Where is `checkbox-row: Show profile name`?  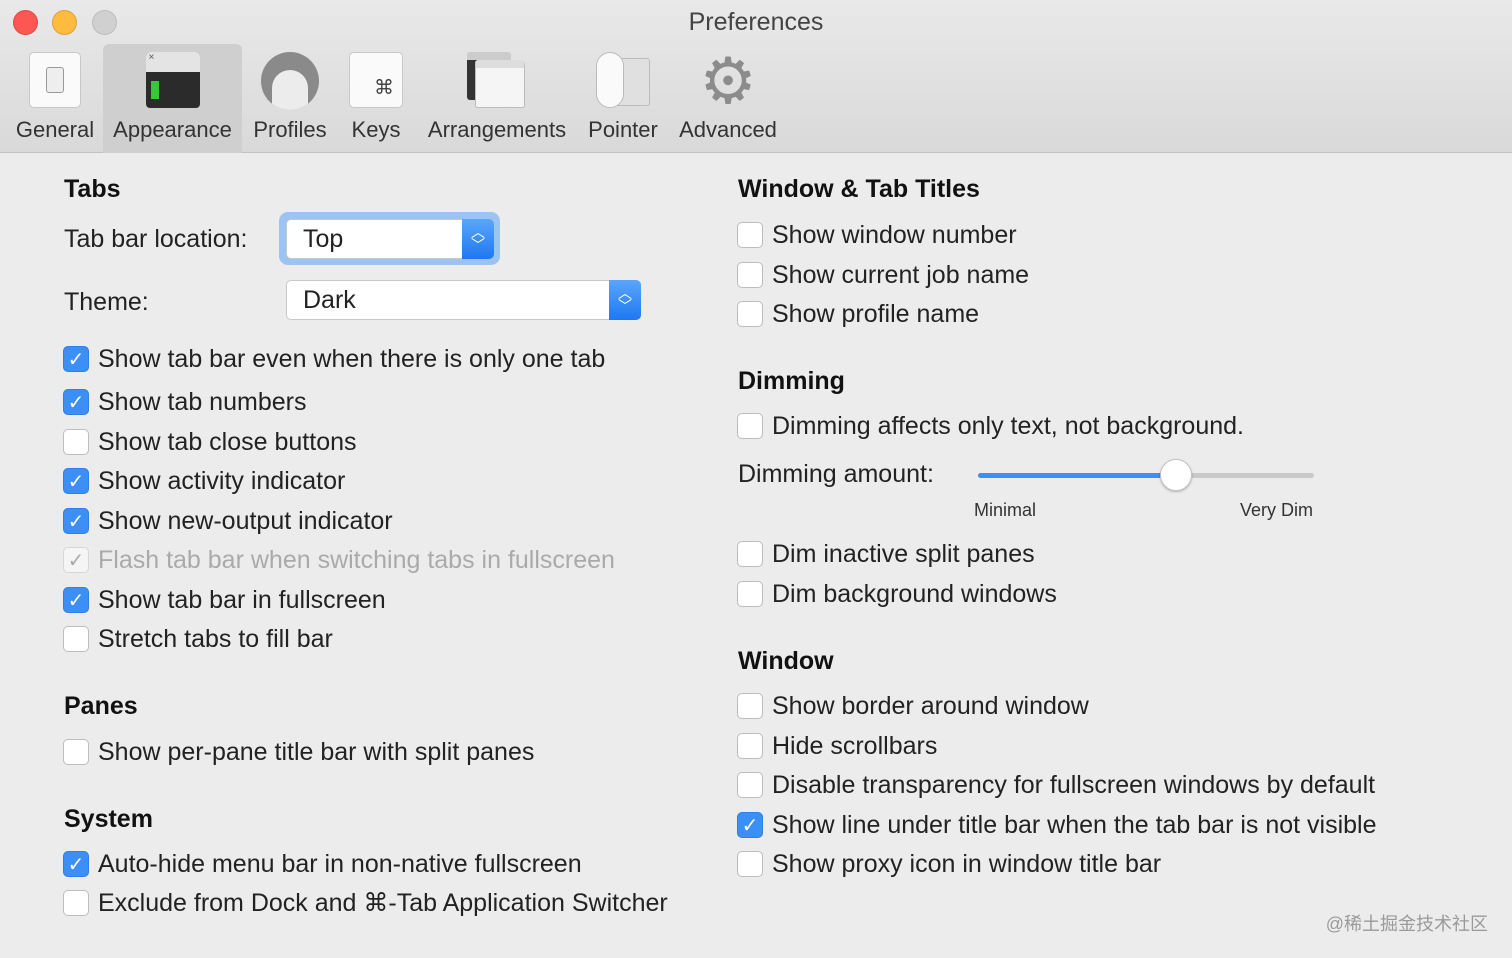 checkbox-row: Show profile name is located at coordinates (858, 314).